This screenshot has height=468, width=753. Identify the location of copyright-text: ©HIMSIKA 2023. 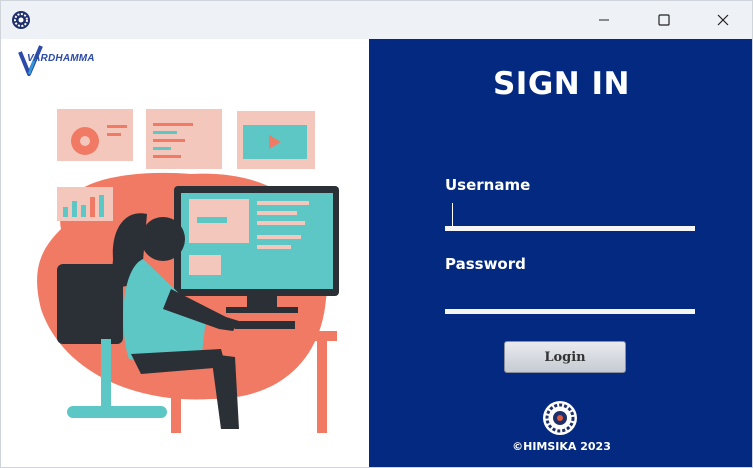
(561, 446).